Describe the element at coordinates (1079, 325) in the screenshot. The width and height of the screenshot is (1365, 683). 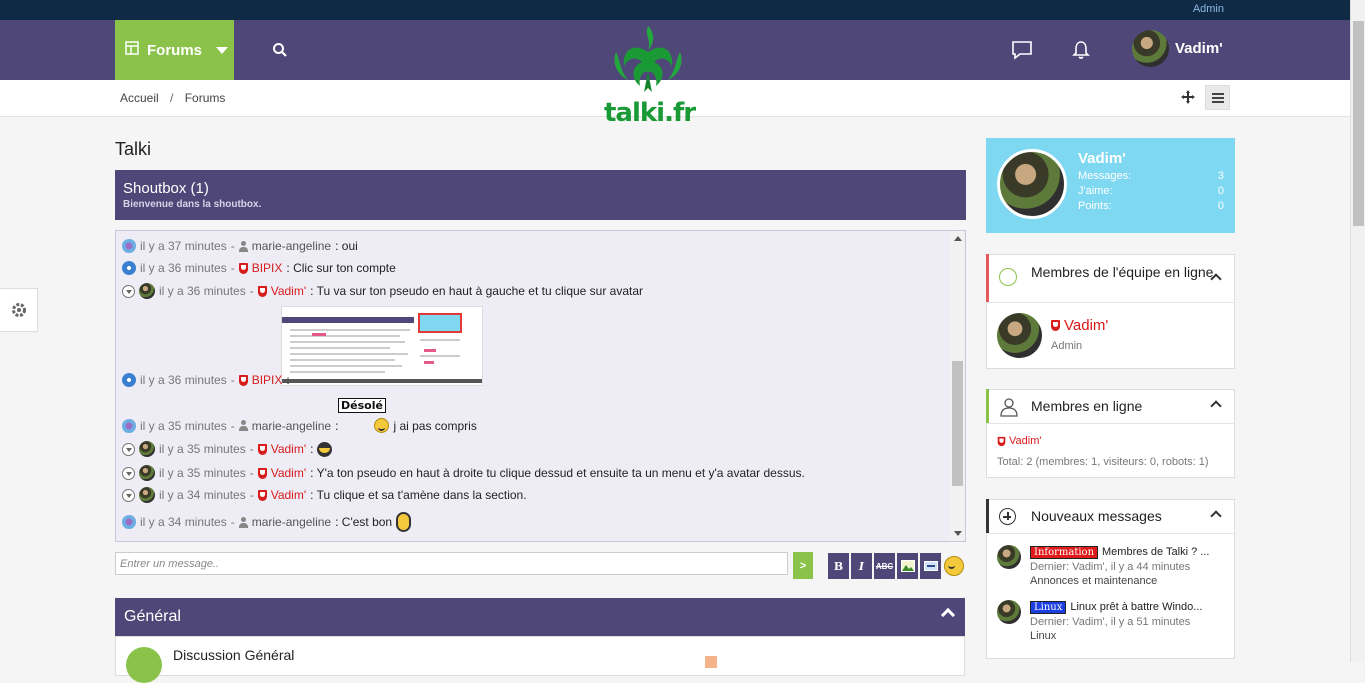
I see `team-member: Vadim'` at that location.